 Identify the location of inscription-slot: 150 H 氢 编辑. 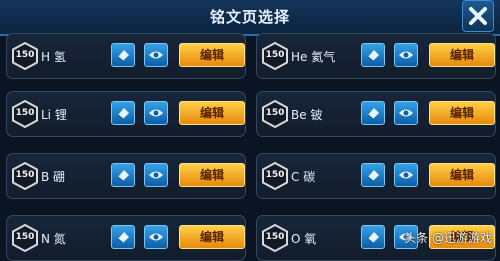
(126, 56).